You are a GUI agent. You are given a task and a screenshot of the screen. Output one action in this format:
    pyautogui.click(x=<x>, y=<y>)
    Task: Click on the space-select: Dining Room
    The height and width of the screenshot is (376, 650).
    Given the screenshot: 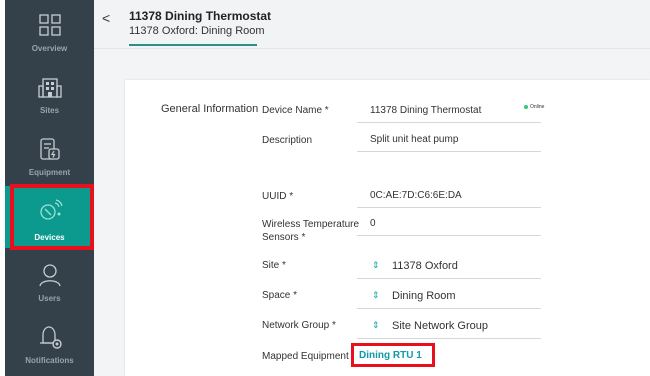 What is the action you would take?
    pyautogui.click(x=424, y=296)
    